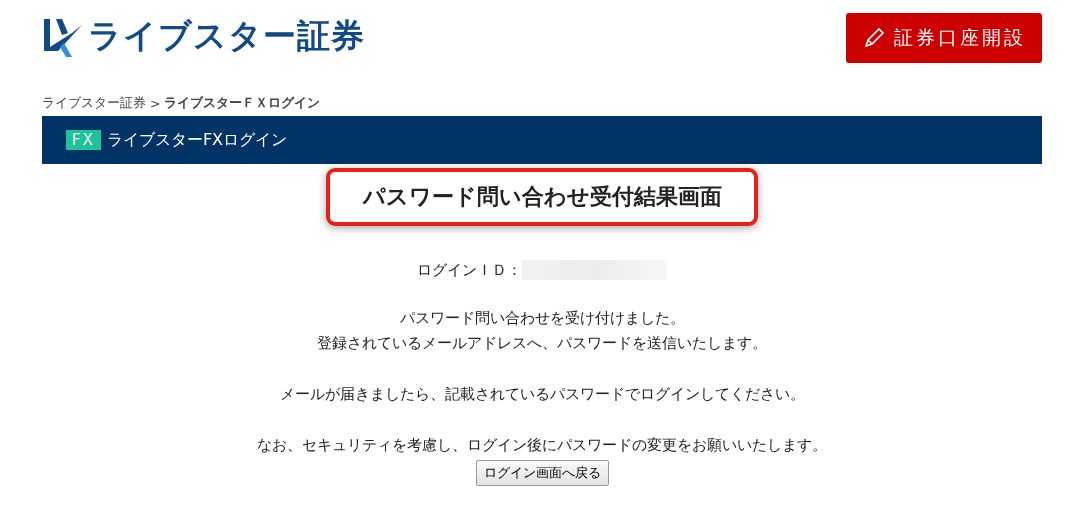  What do you see at coordinates (242, 103) in the screenshot?
I see `breadcrumb-item: ライブスターＦＸログイン` at bounding box center [242, 103].